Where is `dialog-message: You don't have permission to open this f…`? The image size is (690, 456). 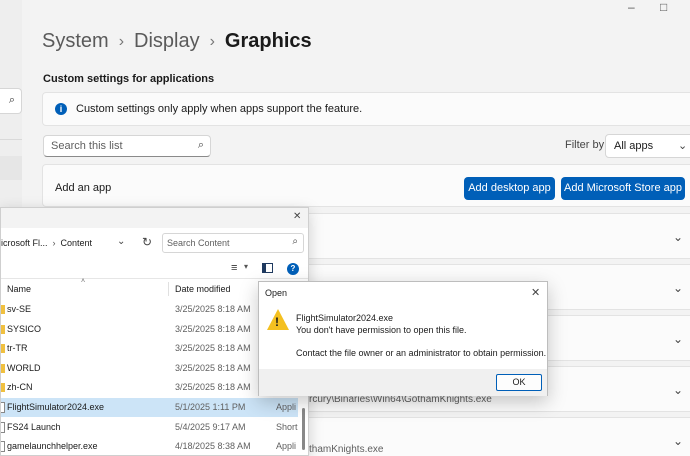
dialog-message: You don't have permission to open this f… is located at coordinates (381, 330).